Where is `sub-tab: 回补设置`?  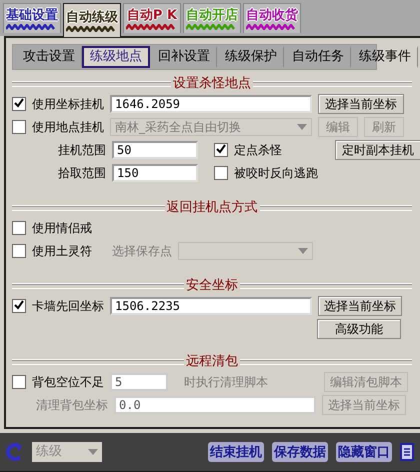 sub-tab: 回补设置 is located at coordinates (183, 57).